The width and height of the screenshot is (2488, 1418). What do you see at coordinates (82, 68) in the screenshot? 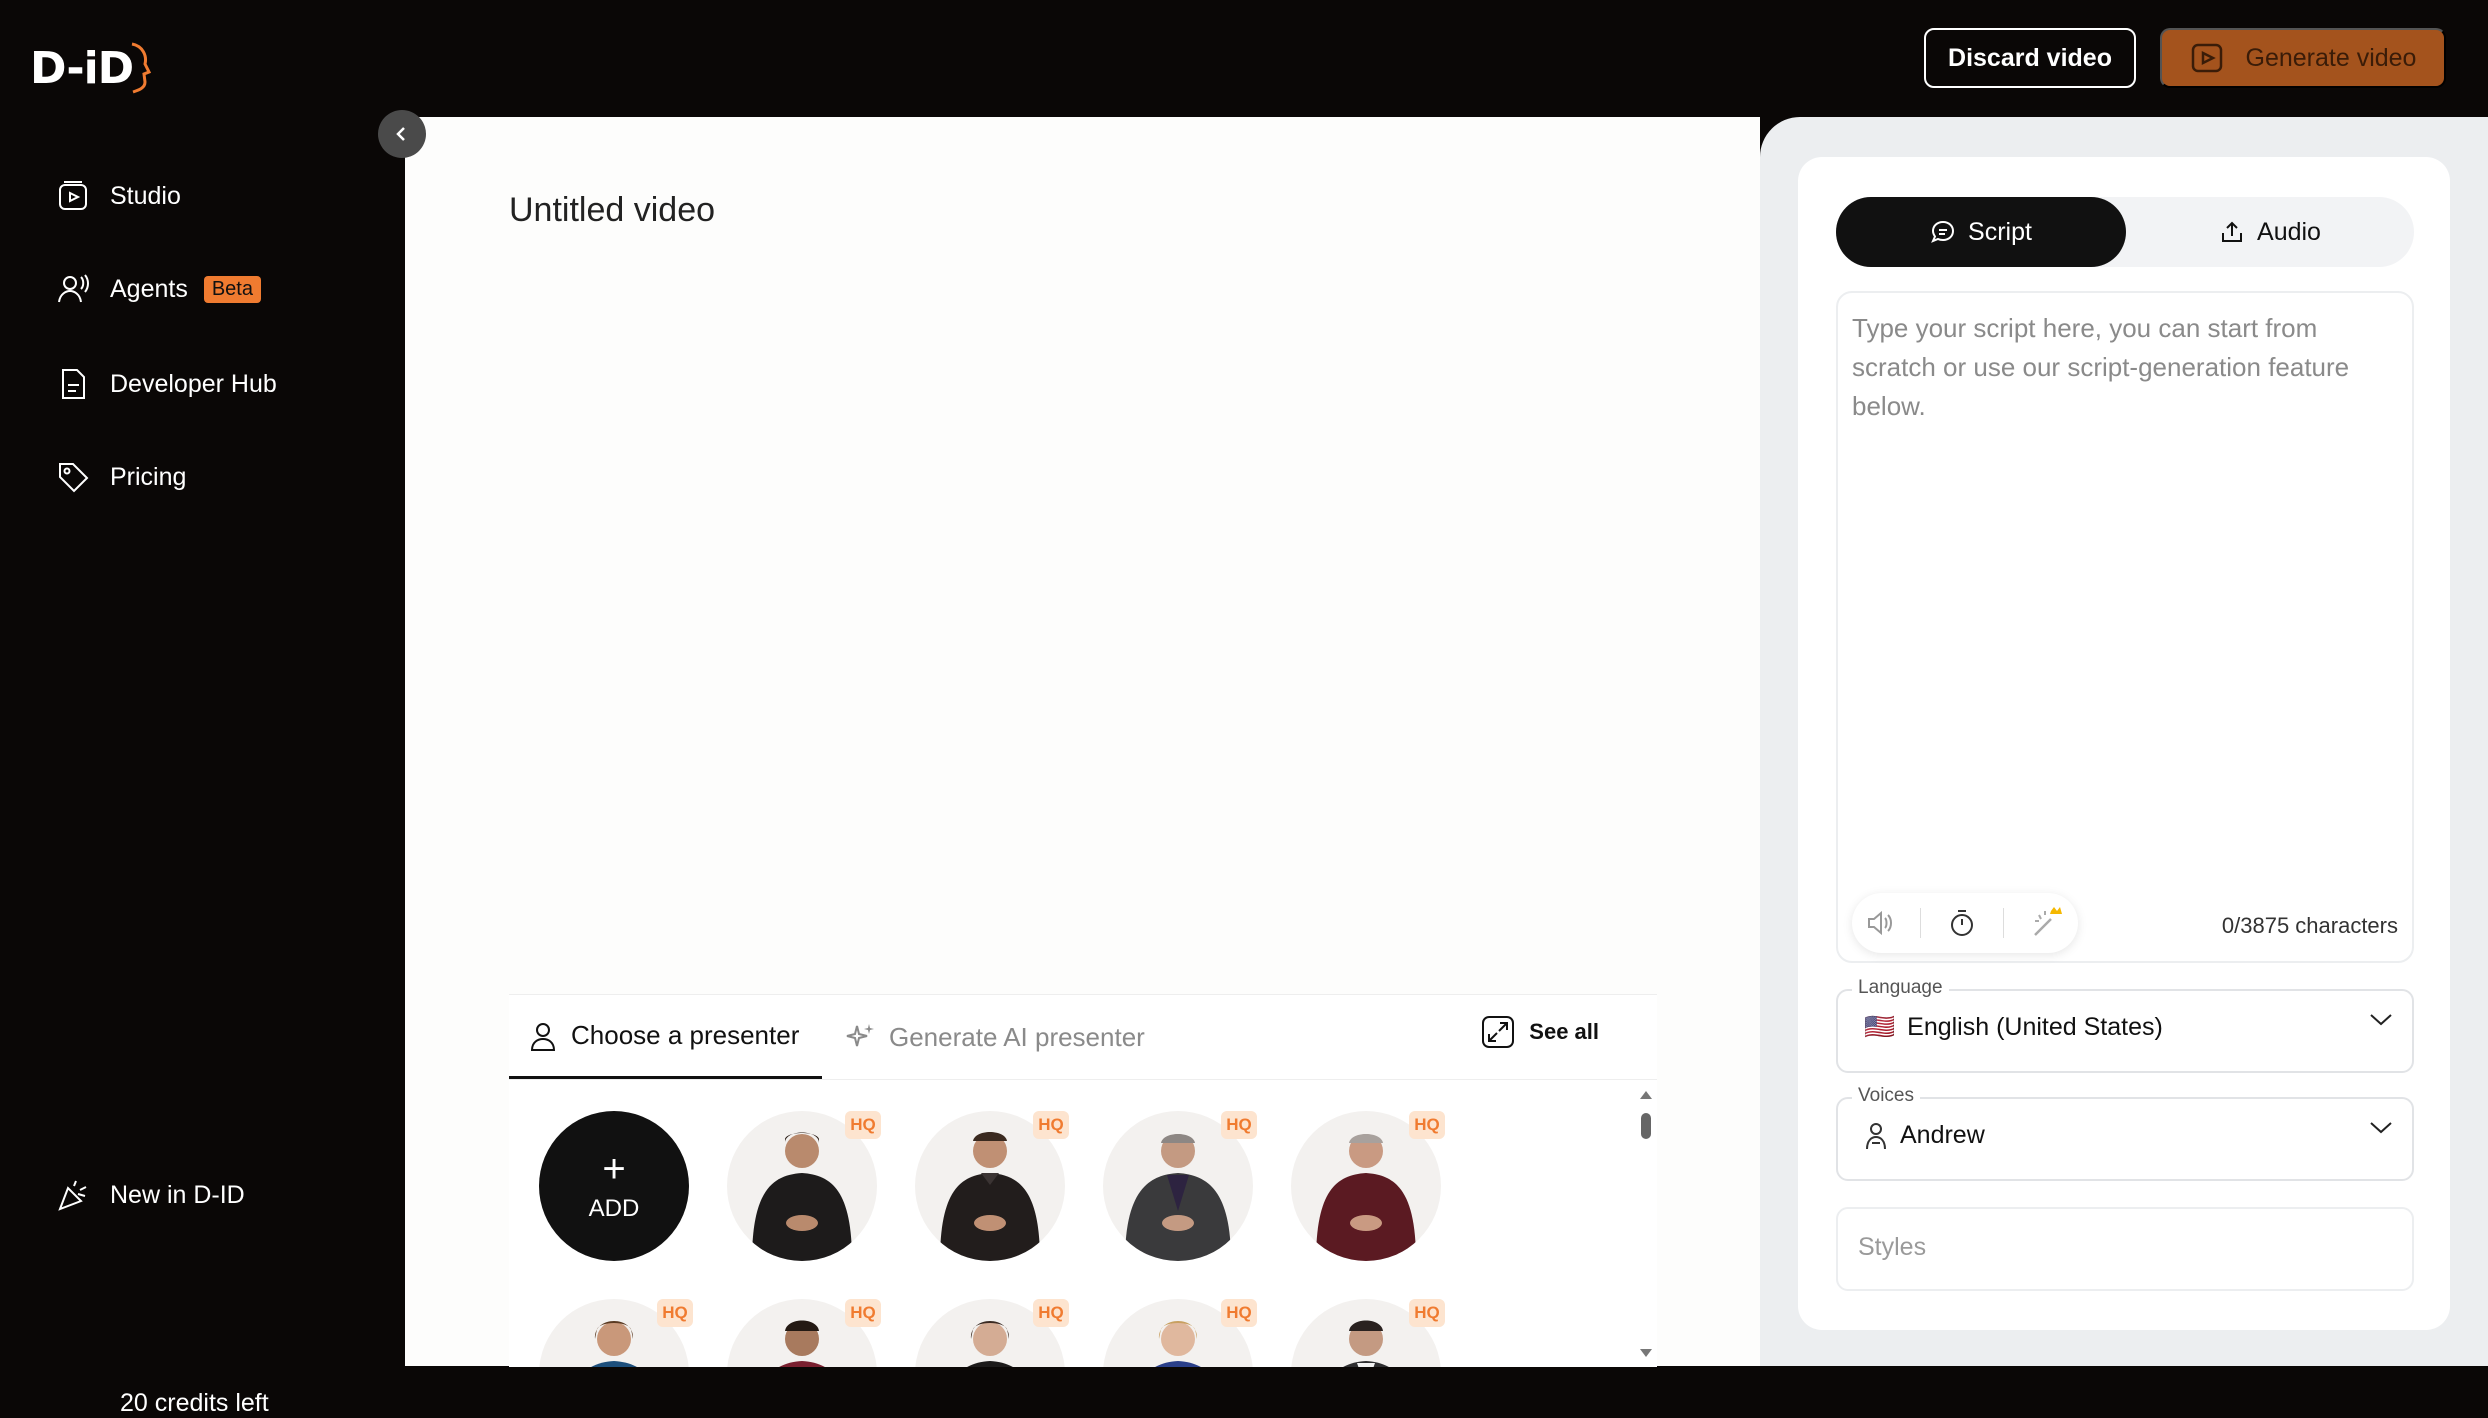
I see `logo-text: D-iD` at bounding box center [82, 68].